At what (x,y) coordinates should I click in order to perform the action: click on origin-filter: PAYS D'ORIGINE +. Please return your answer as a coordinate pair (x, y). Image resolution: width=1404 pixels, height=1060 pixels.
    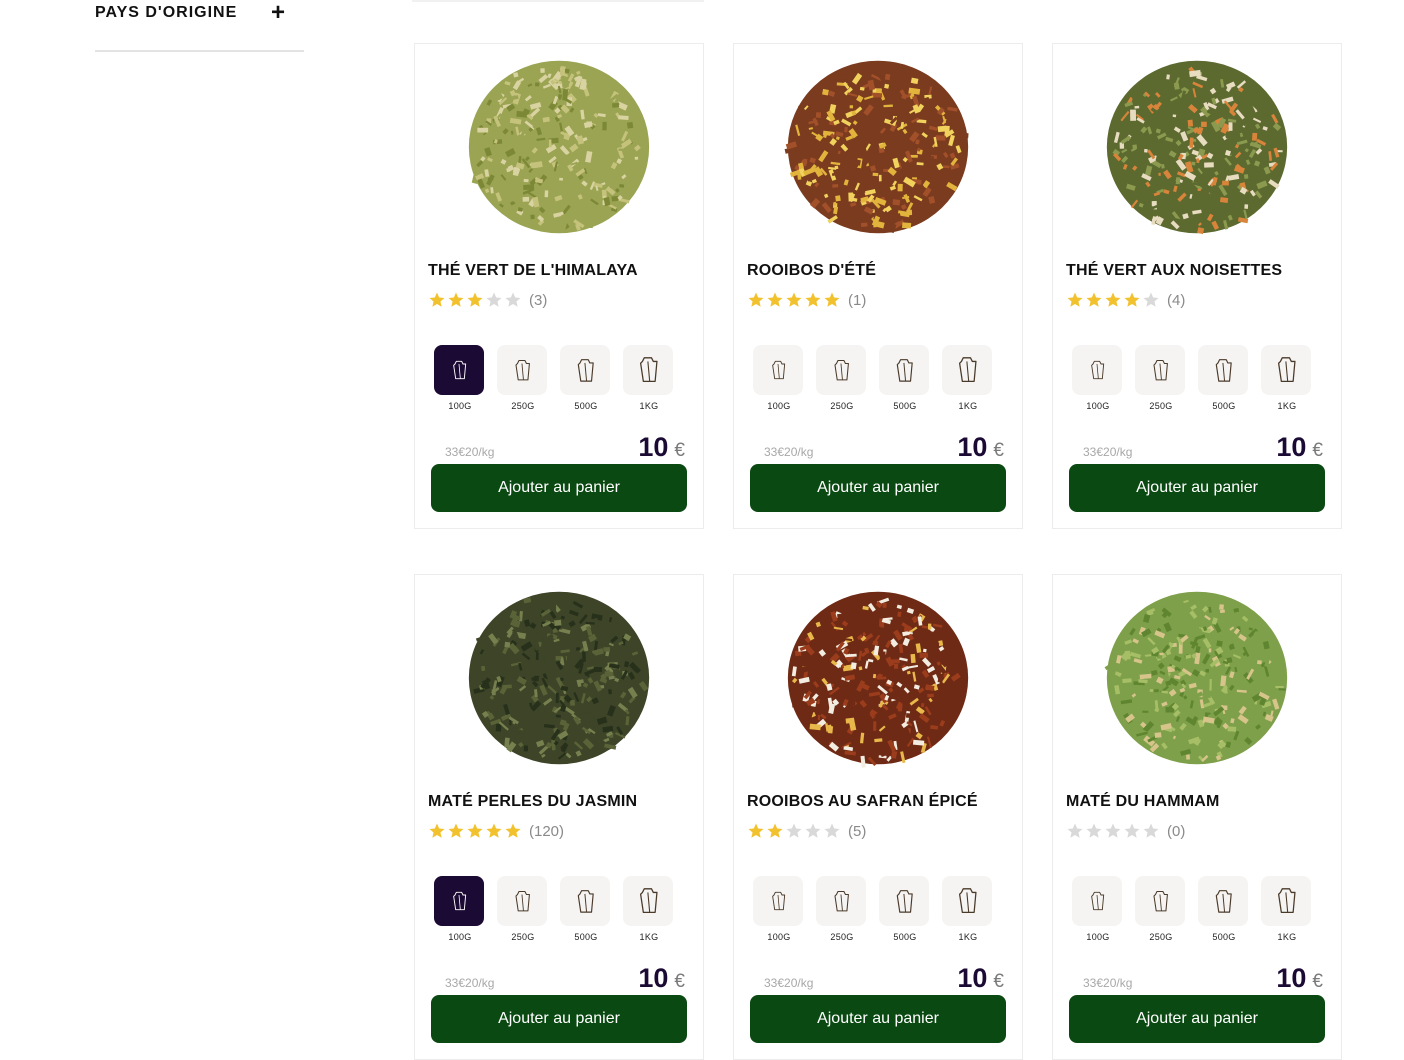
    Looking at the image, I should click on (199, 26).